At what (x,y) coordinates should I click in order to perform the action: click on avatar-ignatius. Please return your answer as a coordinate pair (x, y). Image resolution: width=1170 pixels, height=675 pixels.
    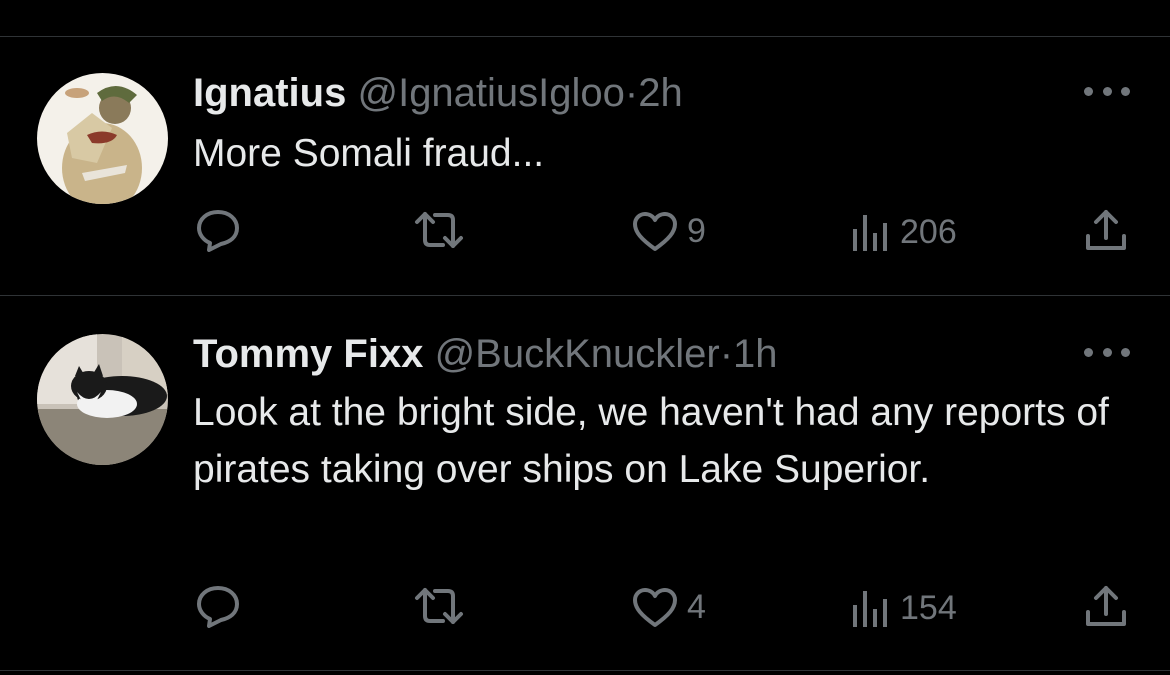
    Looking at the image, I should click on (102, 138).